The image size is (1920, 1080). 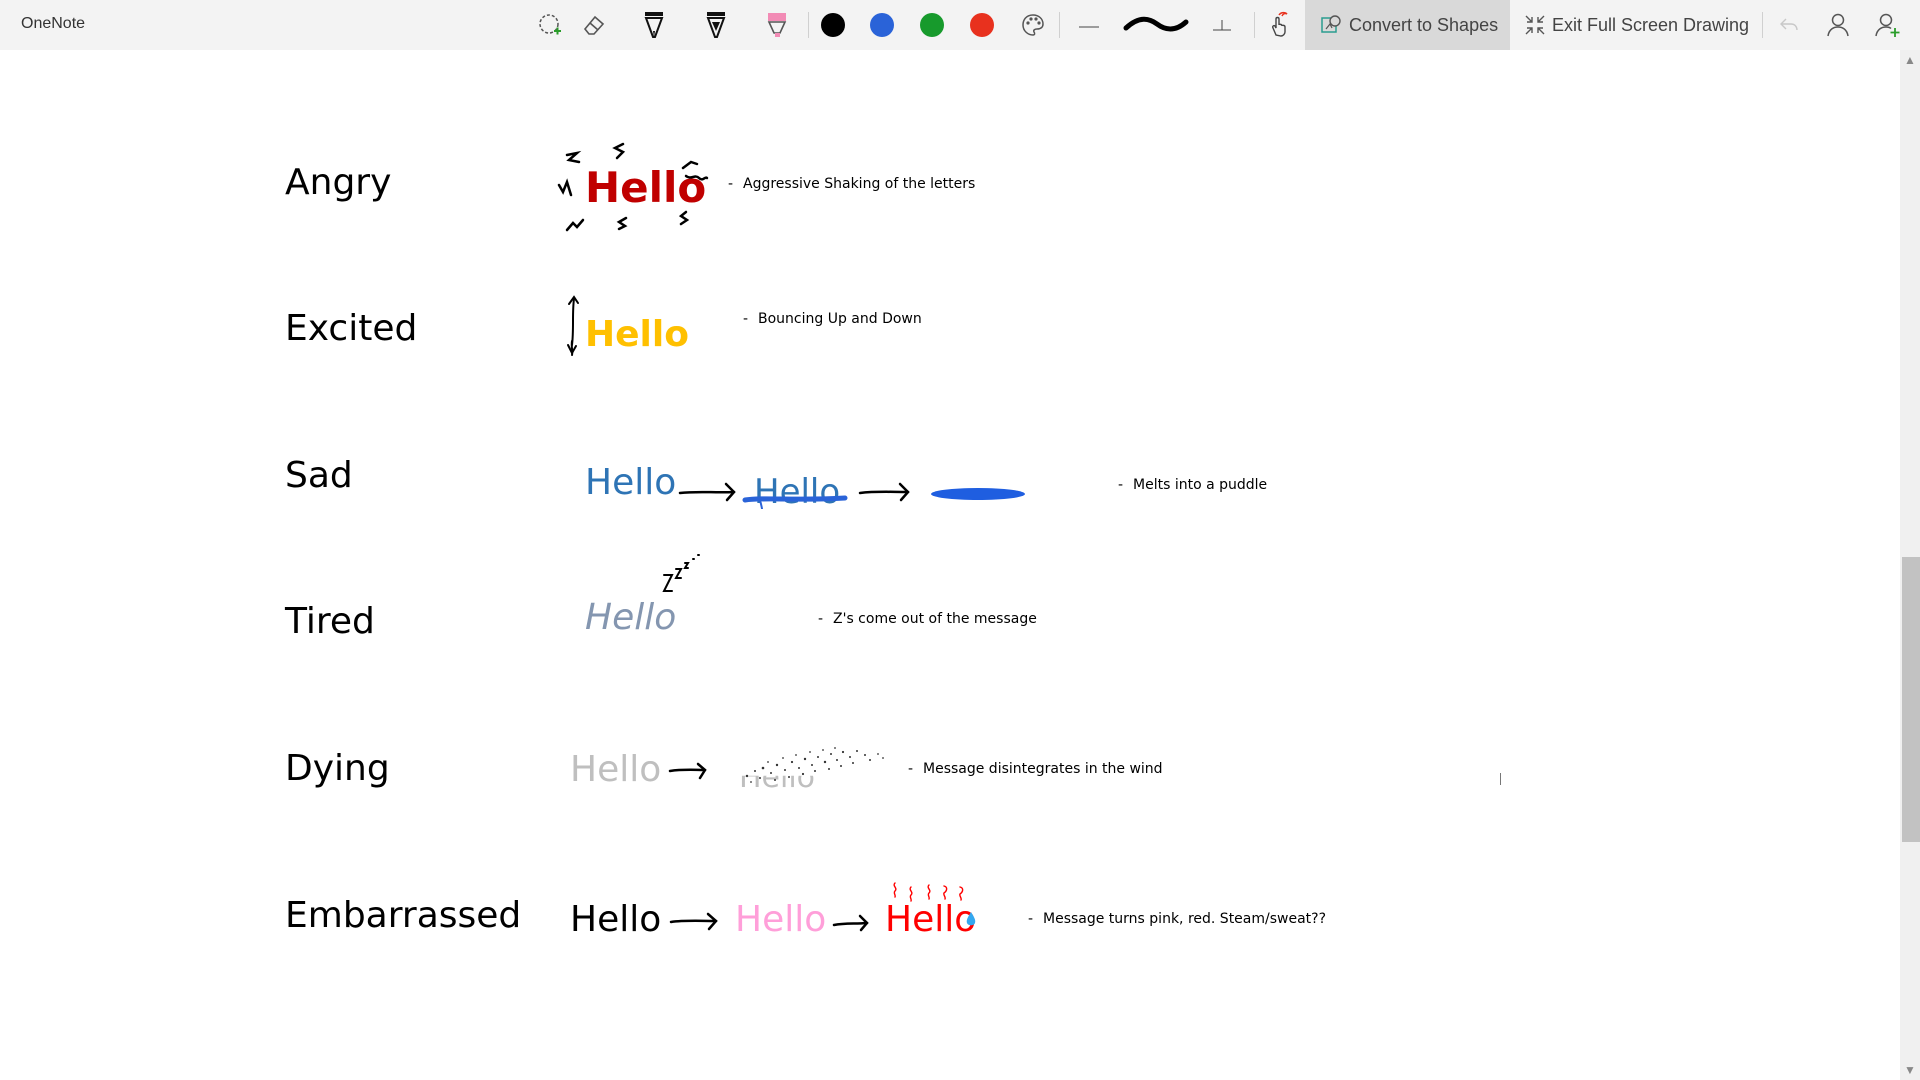 I want to click on undo-button, so click(x=1789, y=25).